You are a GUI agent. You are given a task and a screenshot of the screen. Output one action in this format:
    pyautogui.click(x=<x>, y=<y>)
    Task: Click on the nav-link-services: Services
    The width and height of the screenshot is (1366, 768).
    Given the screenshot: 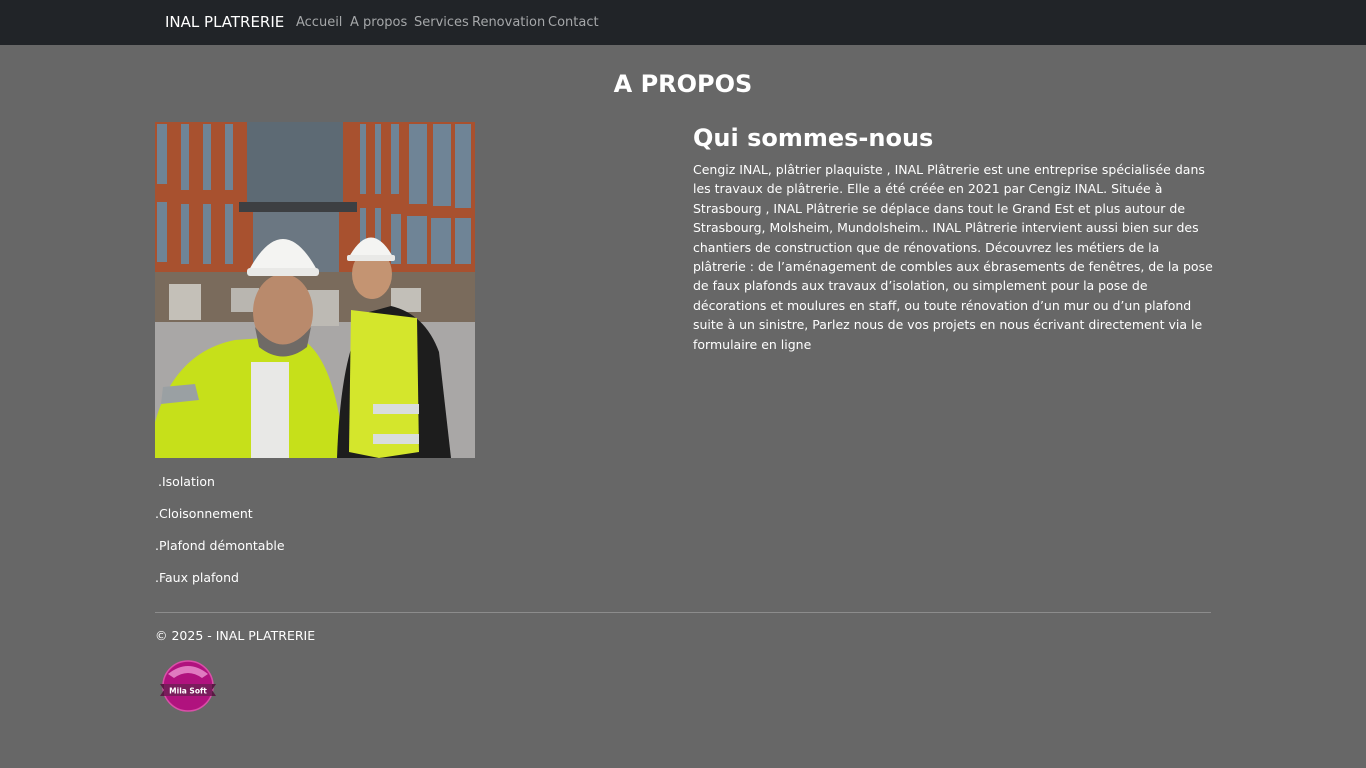 What is the action you would take?
    pyautogui.click(x=441, y=22)
    